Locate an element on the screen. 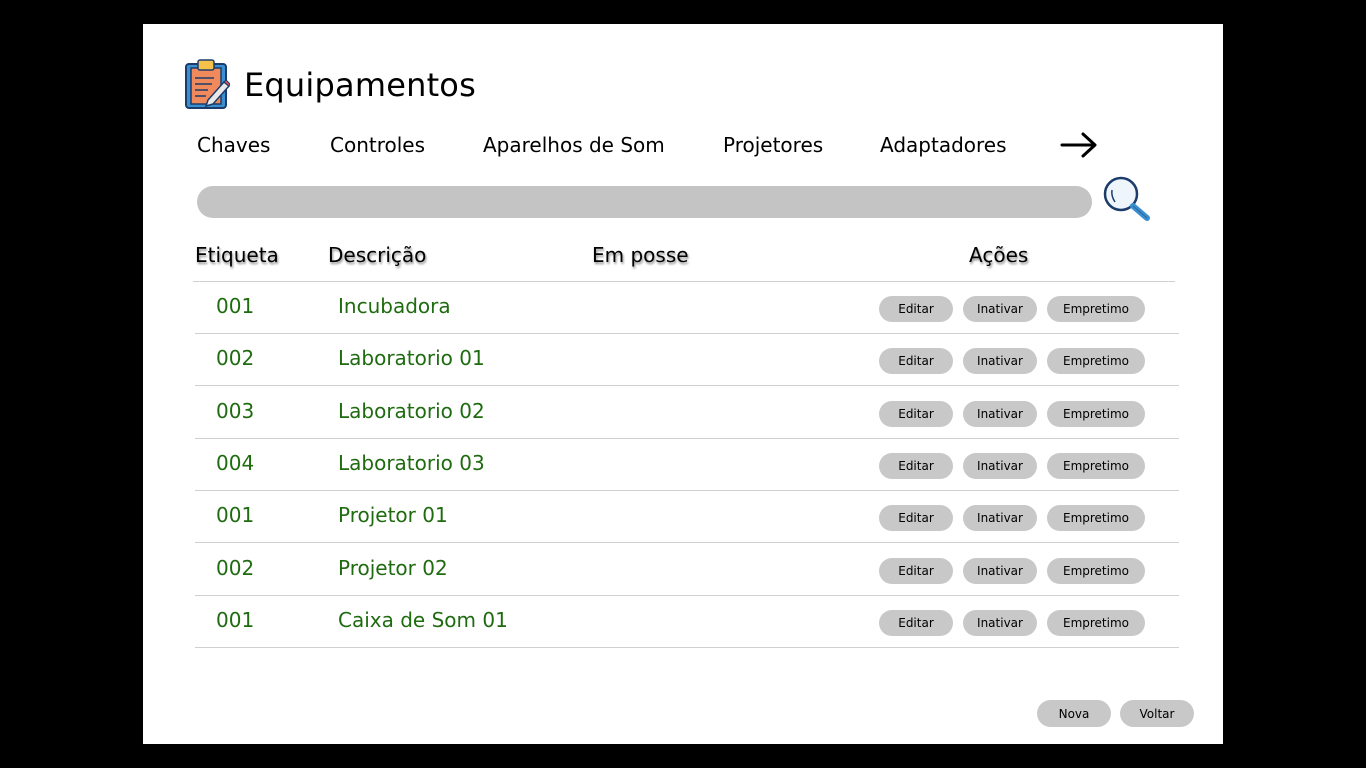 The height and width of the screenshot is (768, 1366). cell-etiqueta: 003 is located at coordinates (235, 411).